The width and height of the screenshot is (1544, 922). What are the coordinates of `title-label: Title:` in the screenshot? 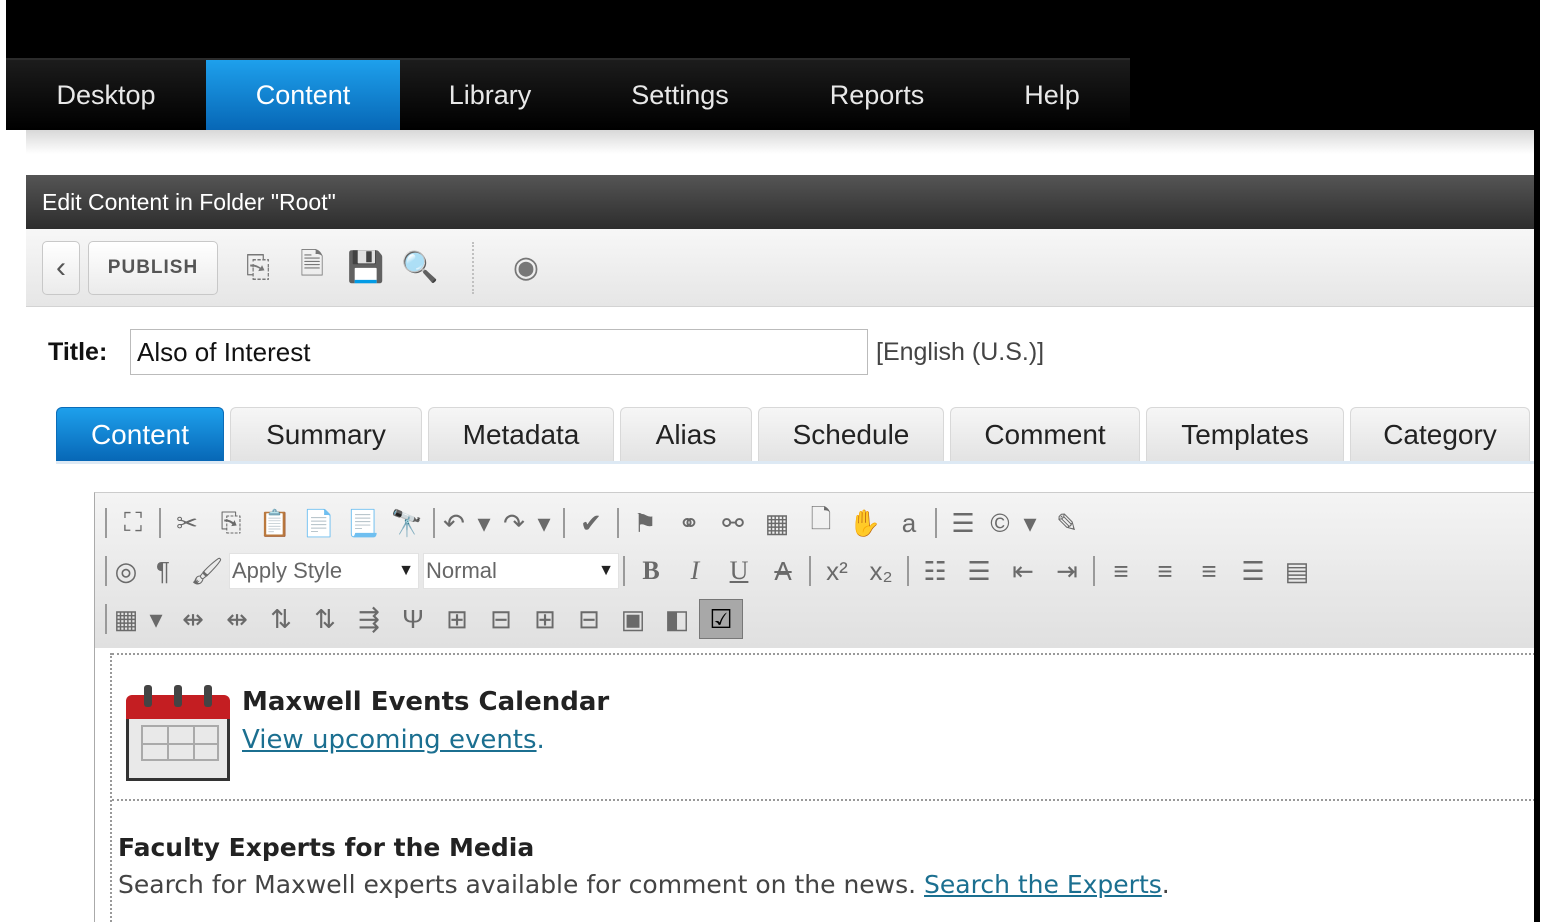 It's located at (78, 351).